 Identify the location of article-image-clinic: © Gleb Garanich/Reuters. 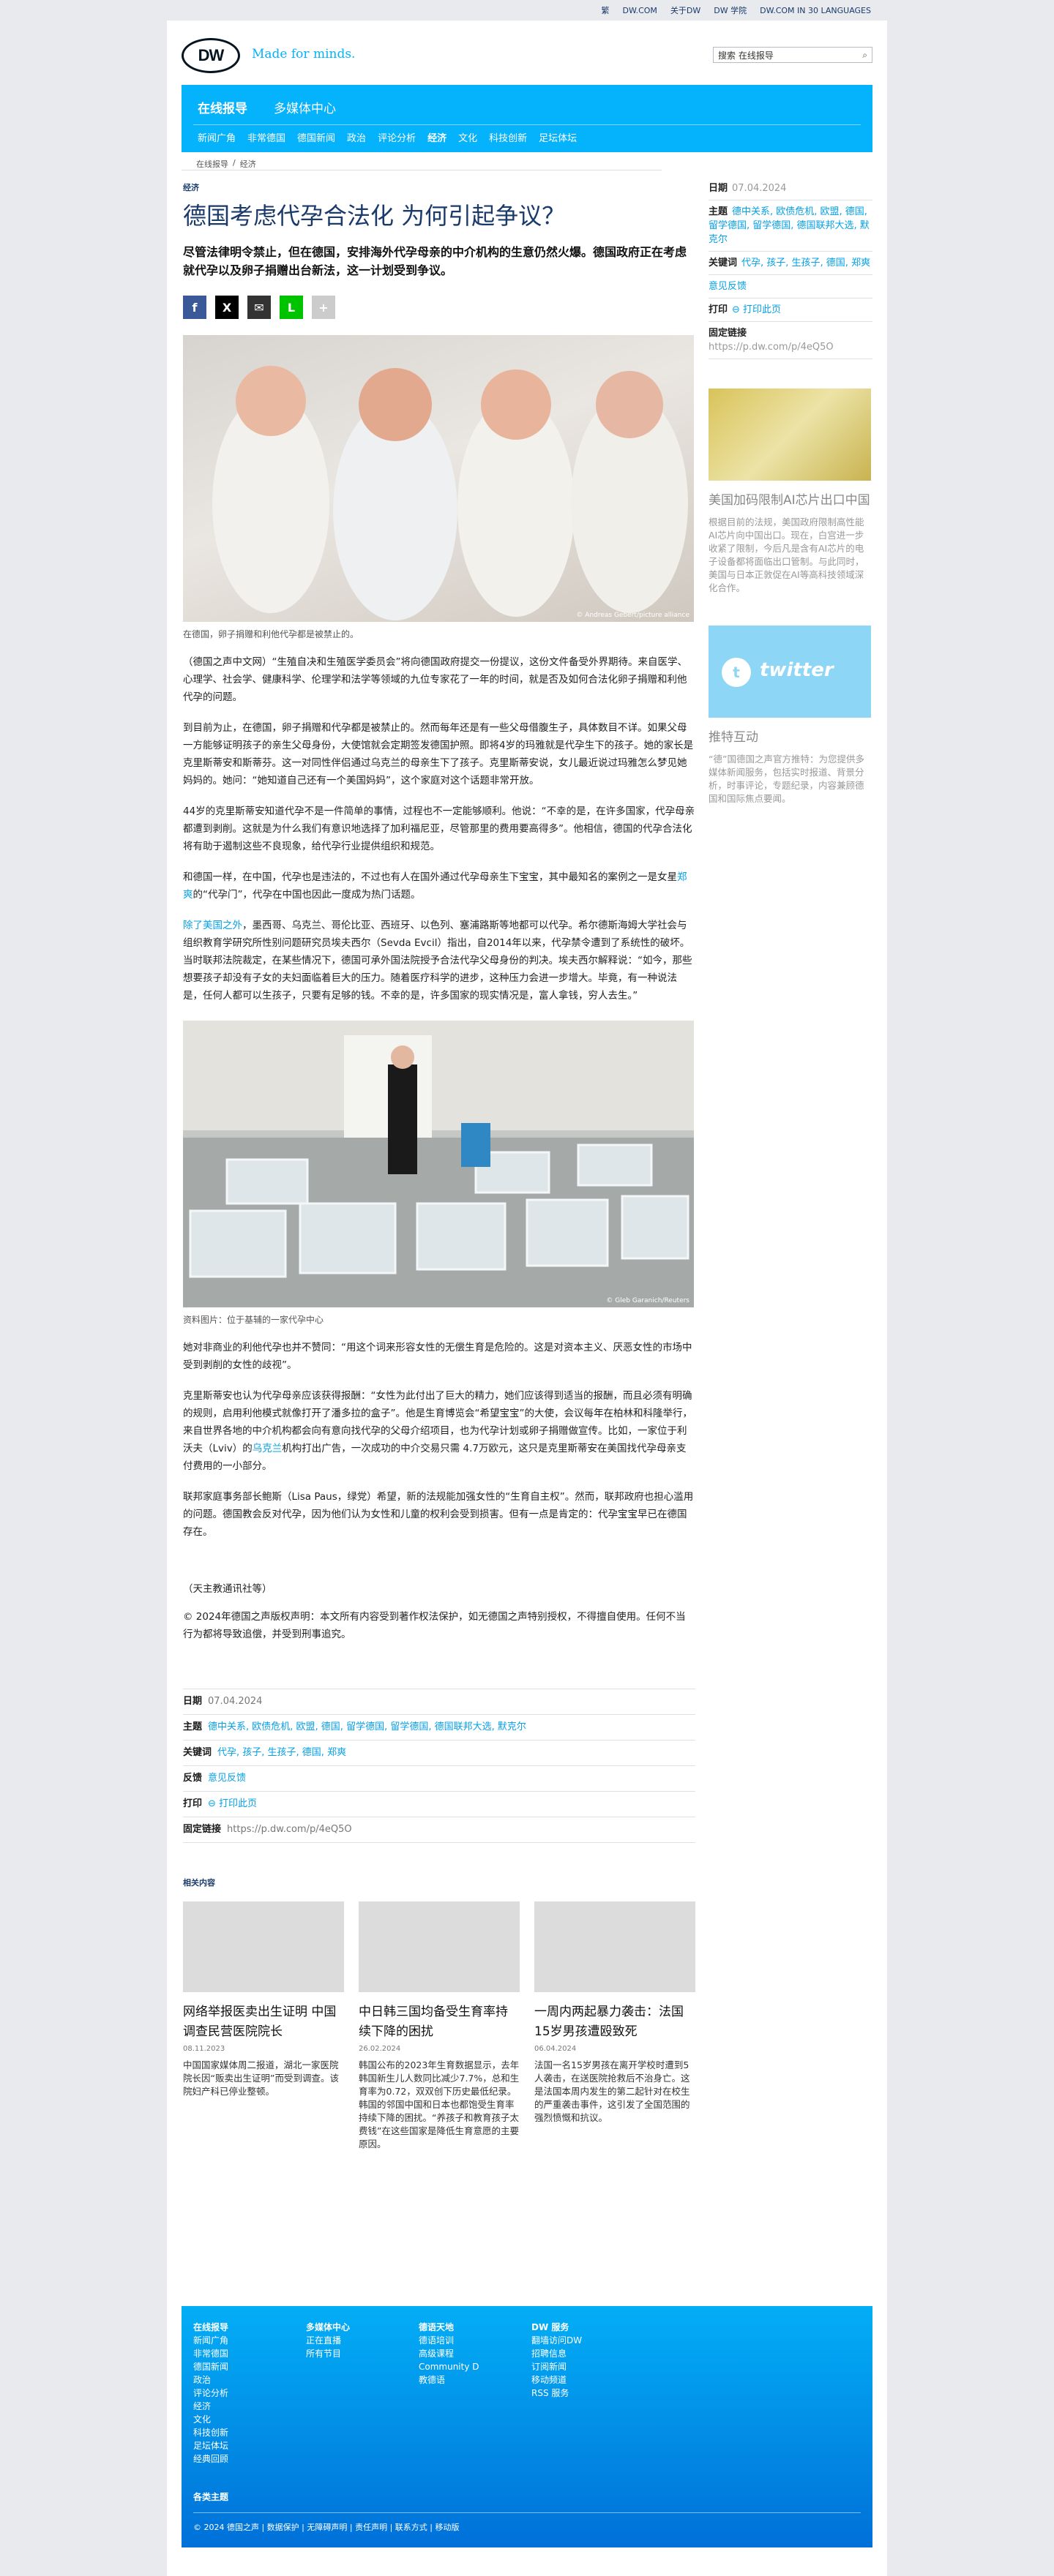
(438, 1164).